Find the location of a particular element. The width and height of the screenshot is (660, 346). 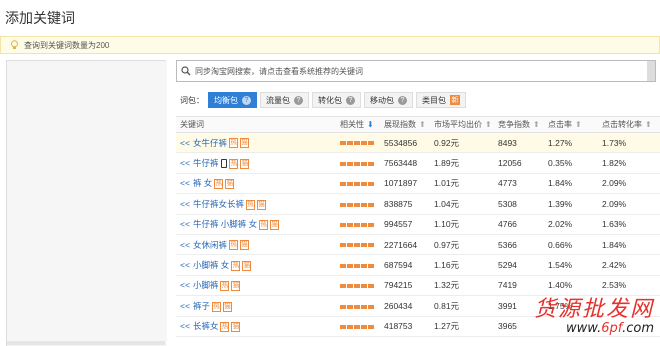

keyword-text: 牛仔裤 小脚裤 女 is located at coordinates (225, 224).